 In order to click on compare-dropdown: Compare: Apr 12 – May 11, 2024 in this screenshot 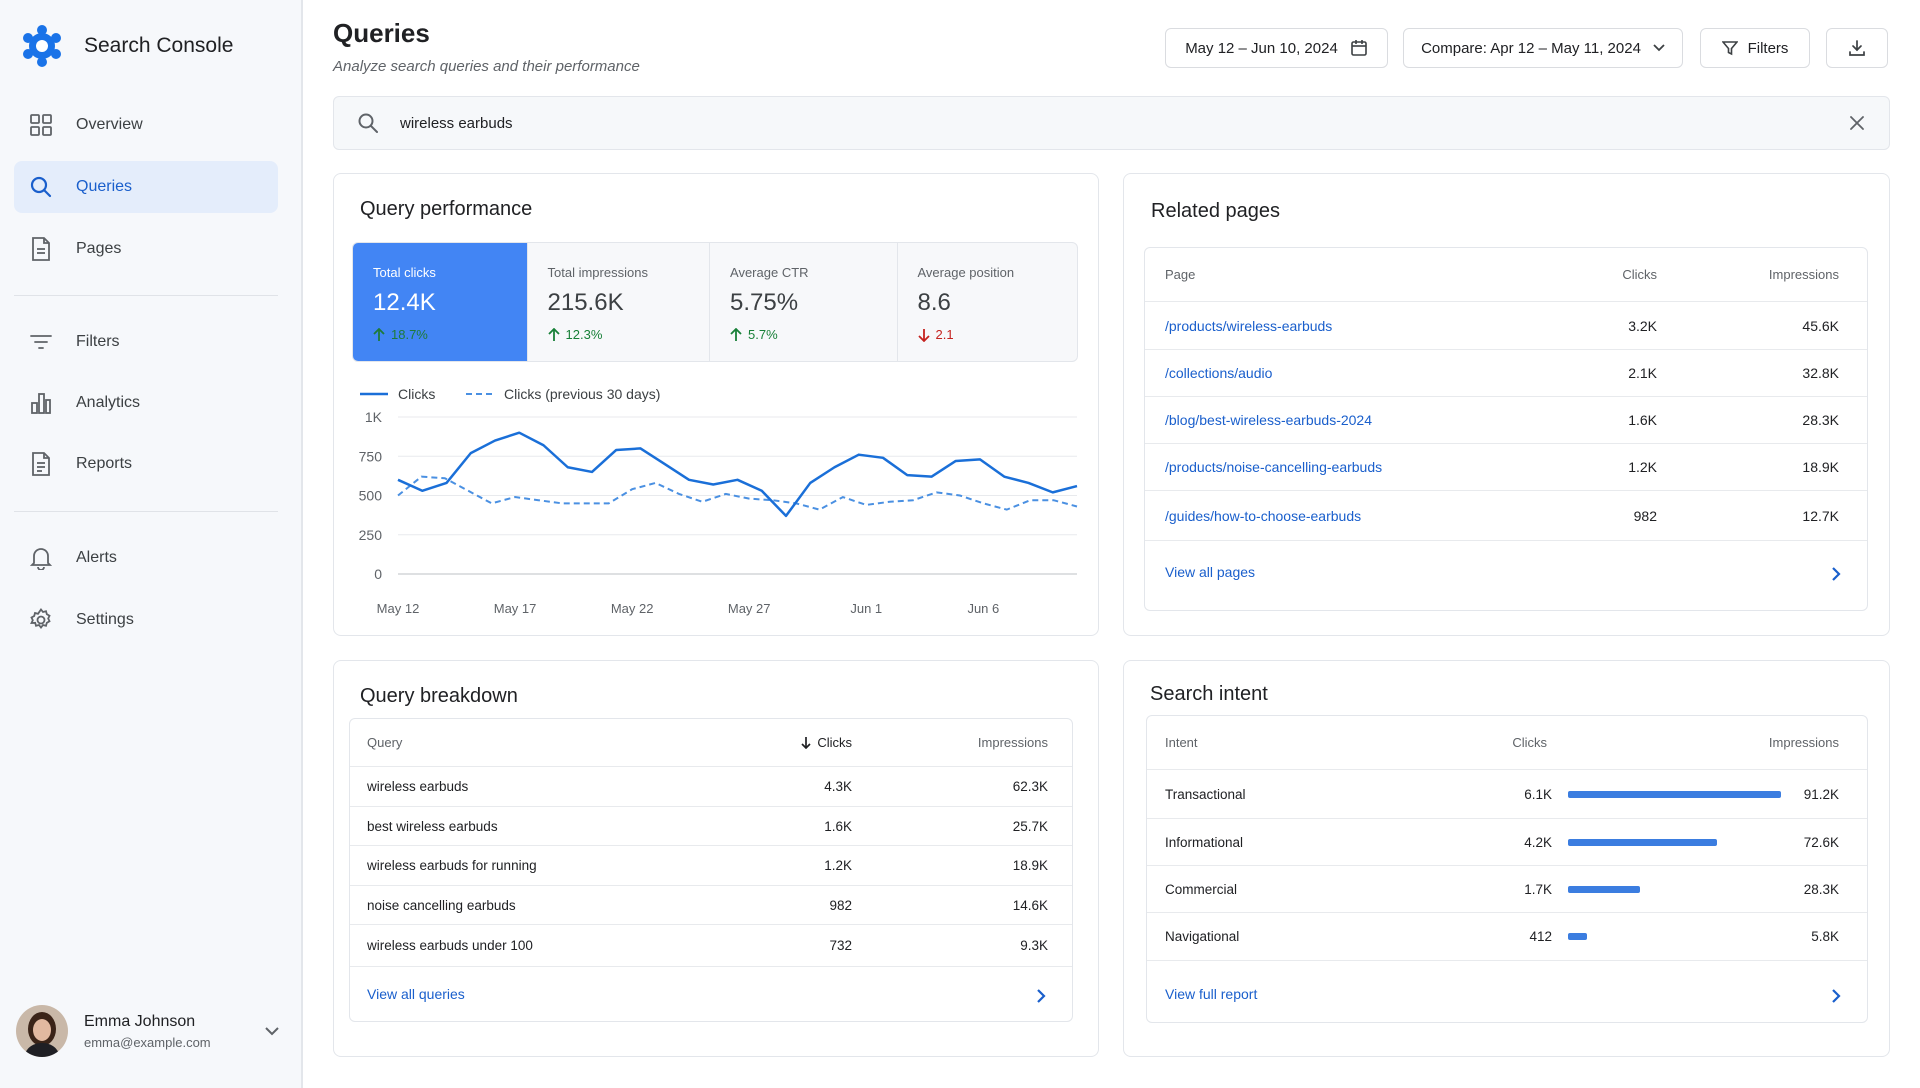, I will do `click(1543, 48)`.